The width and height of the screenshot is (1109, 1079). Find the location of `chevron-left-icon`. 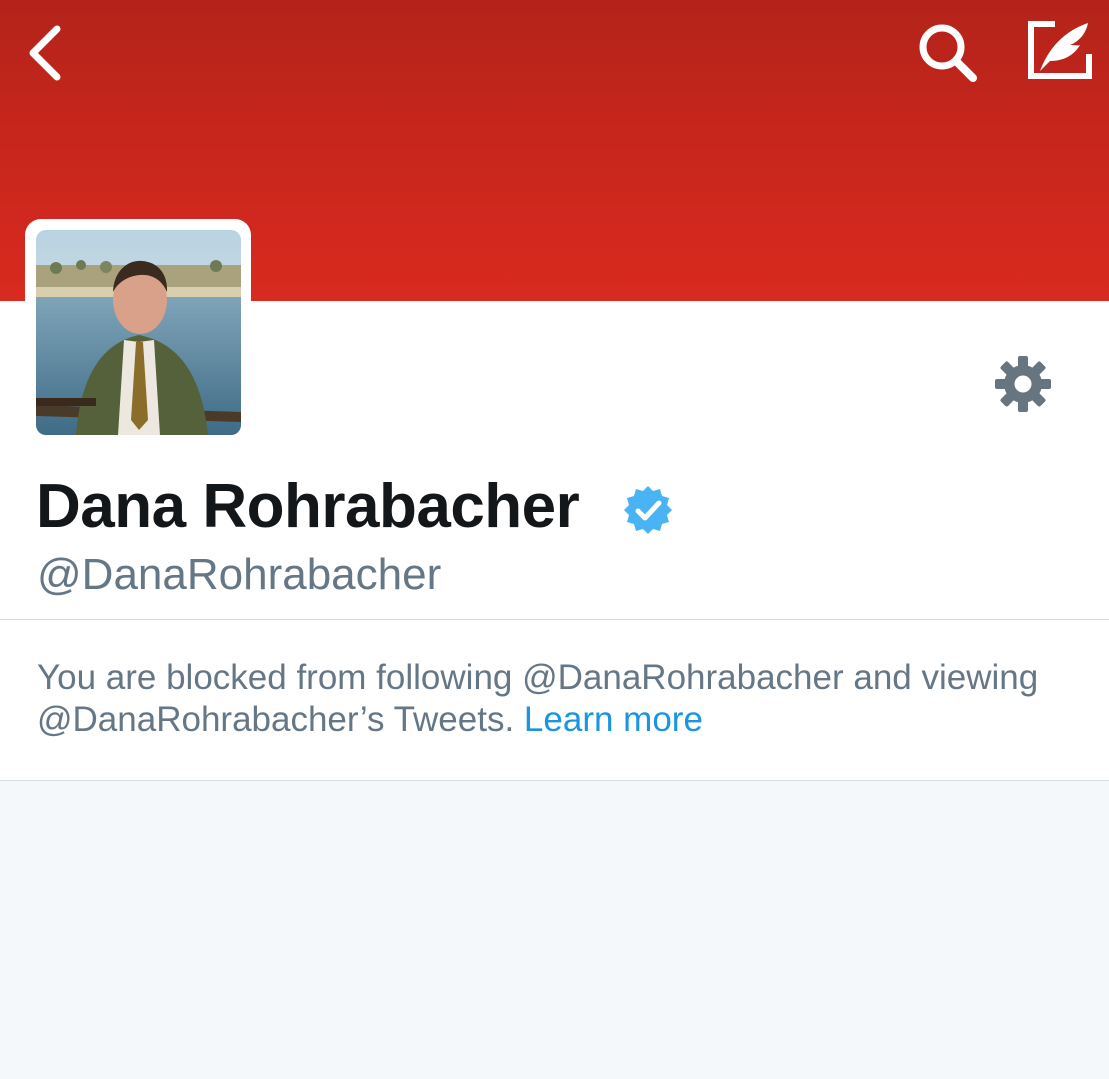

chevron-left-icon is located at coordinates (45, 52).